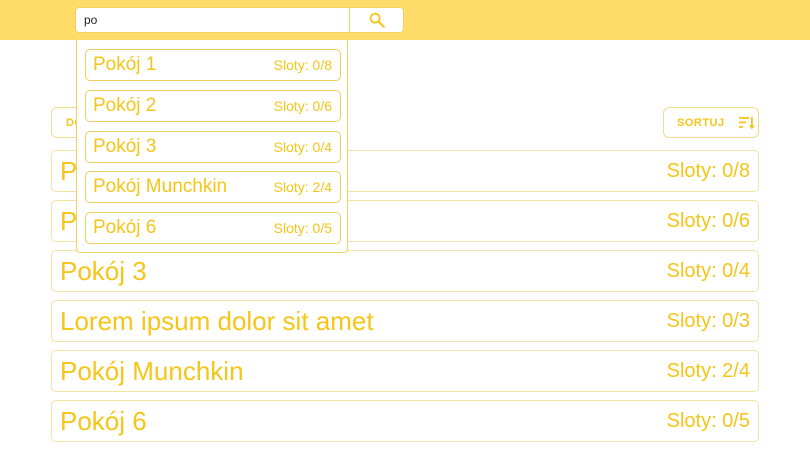 This screenshot has width=810, height=475. Describe the element at coordinates (302, 106) in the screenshot. I see `suggestion-slots: Sloty: 0/6` at that location.